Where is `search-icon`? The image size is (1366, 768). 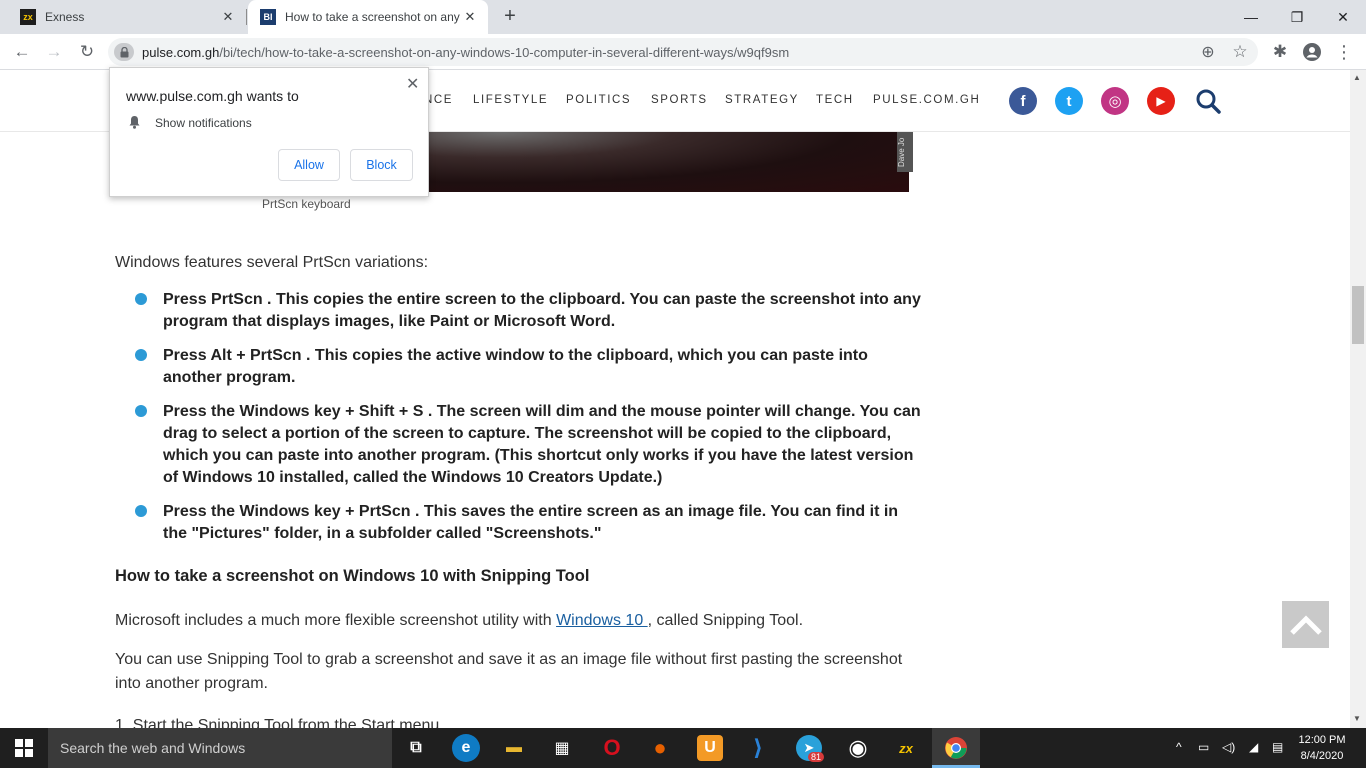 search-icon is located at coordinates (1208, 101).